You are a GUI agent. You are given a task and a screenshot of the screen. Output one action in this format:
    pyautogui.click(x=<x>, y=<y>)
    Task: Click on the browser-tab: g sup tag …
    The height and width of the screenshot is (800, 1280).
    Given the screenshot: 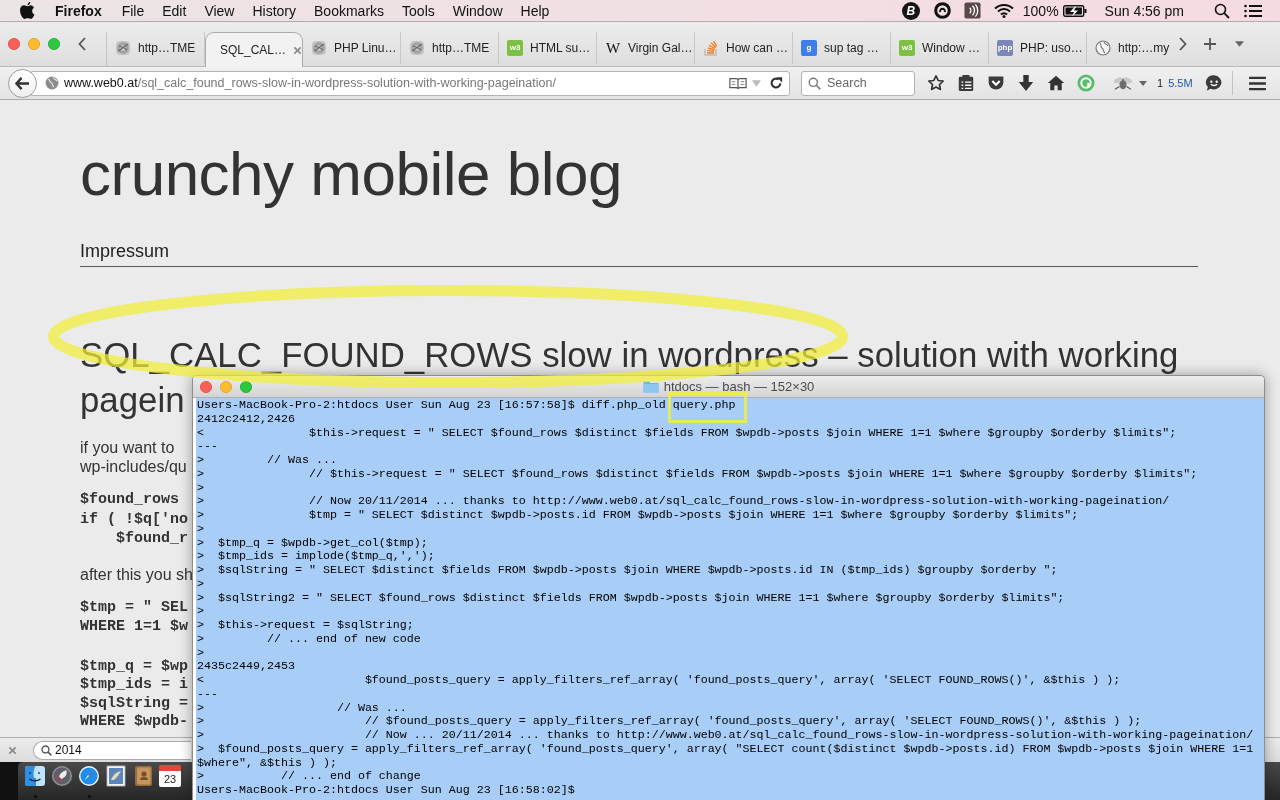 What is the action you would take?
    pyautogui.click(x=842, y=48)
    